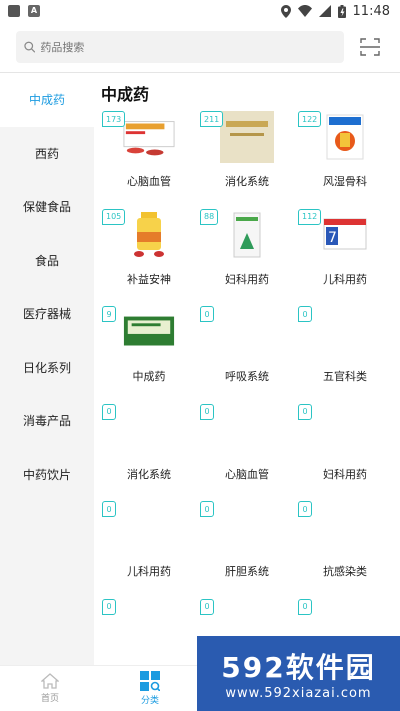  Describe the element at coordinates (345, 376) in the screenshot. I see `grid-item-label: 五官科类` at that location.